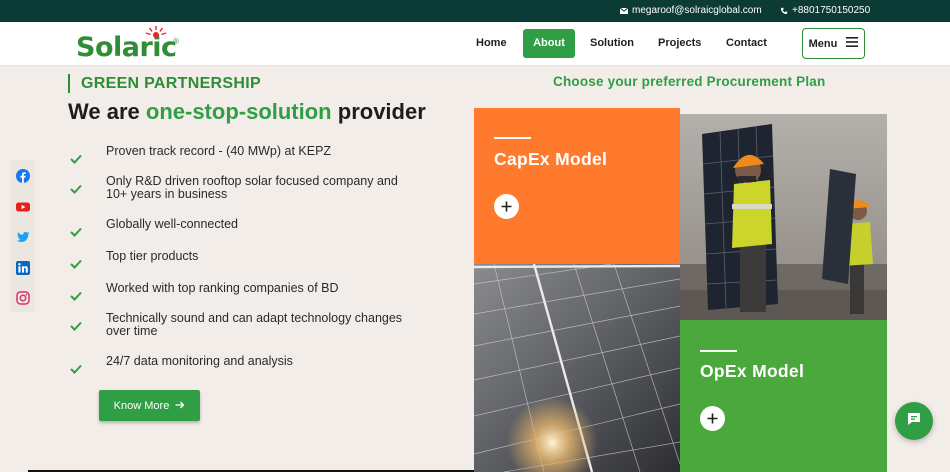 Image resolution: width=950 pixels, height=472 pixels. What do you see at coordinates (689, 81) in the screenshot?
I see `procurement-heading: Choose your preferred Procurement Plan` at bounding box center [689, 81].